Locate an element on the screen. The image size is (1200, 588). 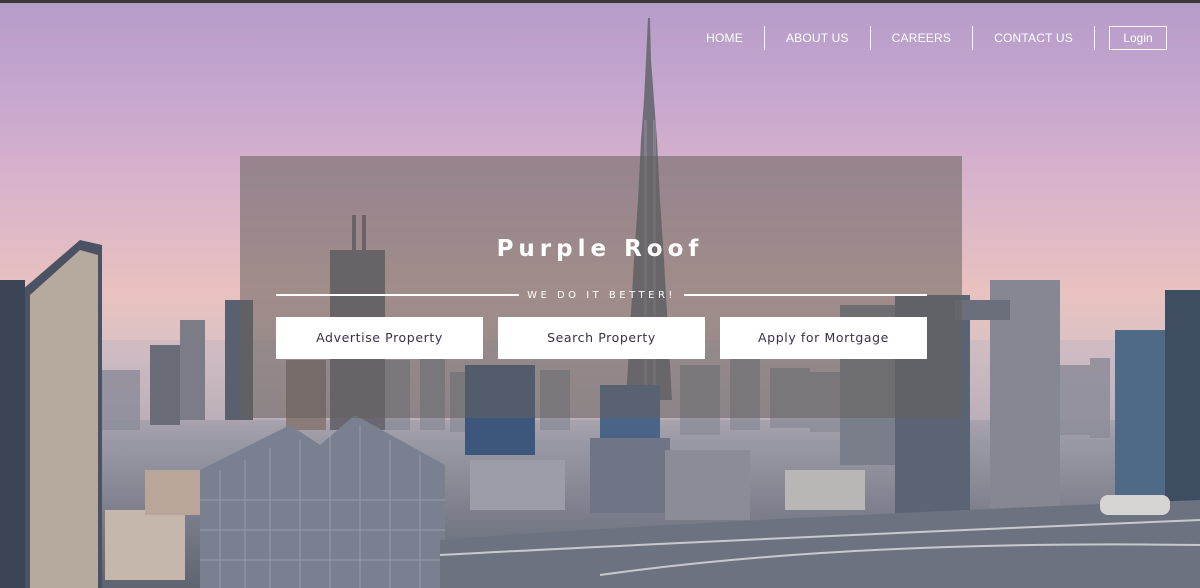
nav-home-link: HOME is located at coordinates (725, 38).